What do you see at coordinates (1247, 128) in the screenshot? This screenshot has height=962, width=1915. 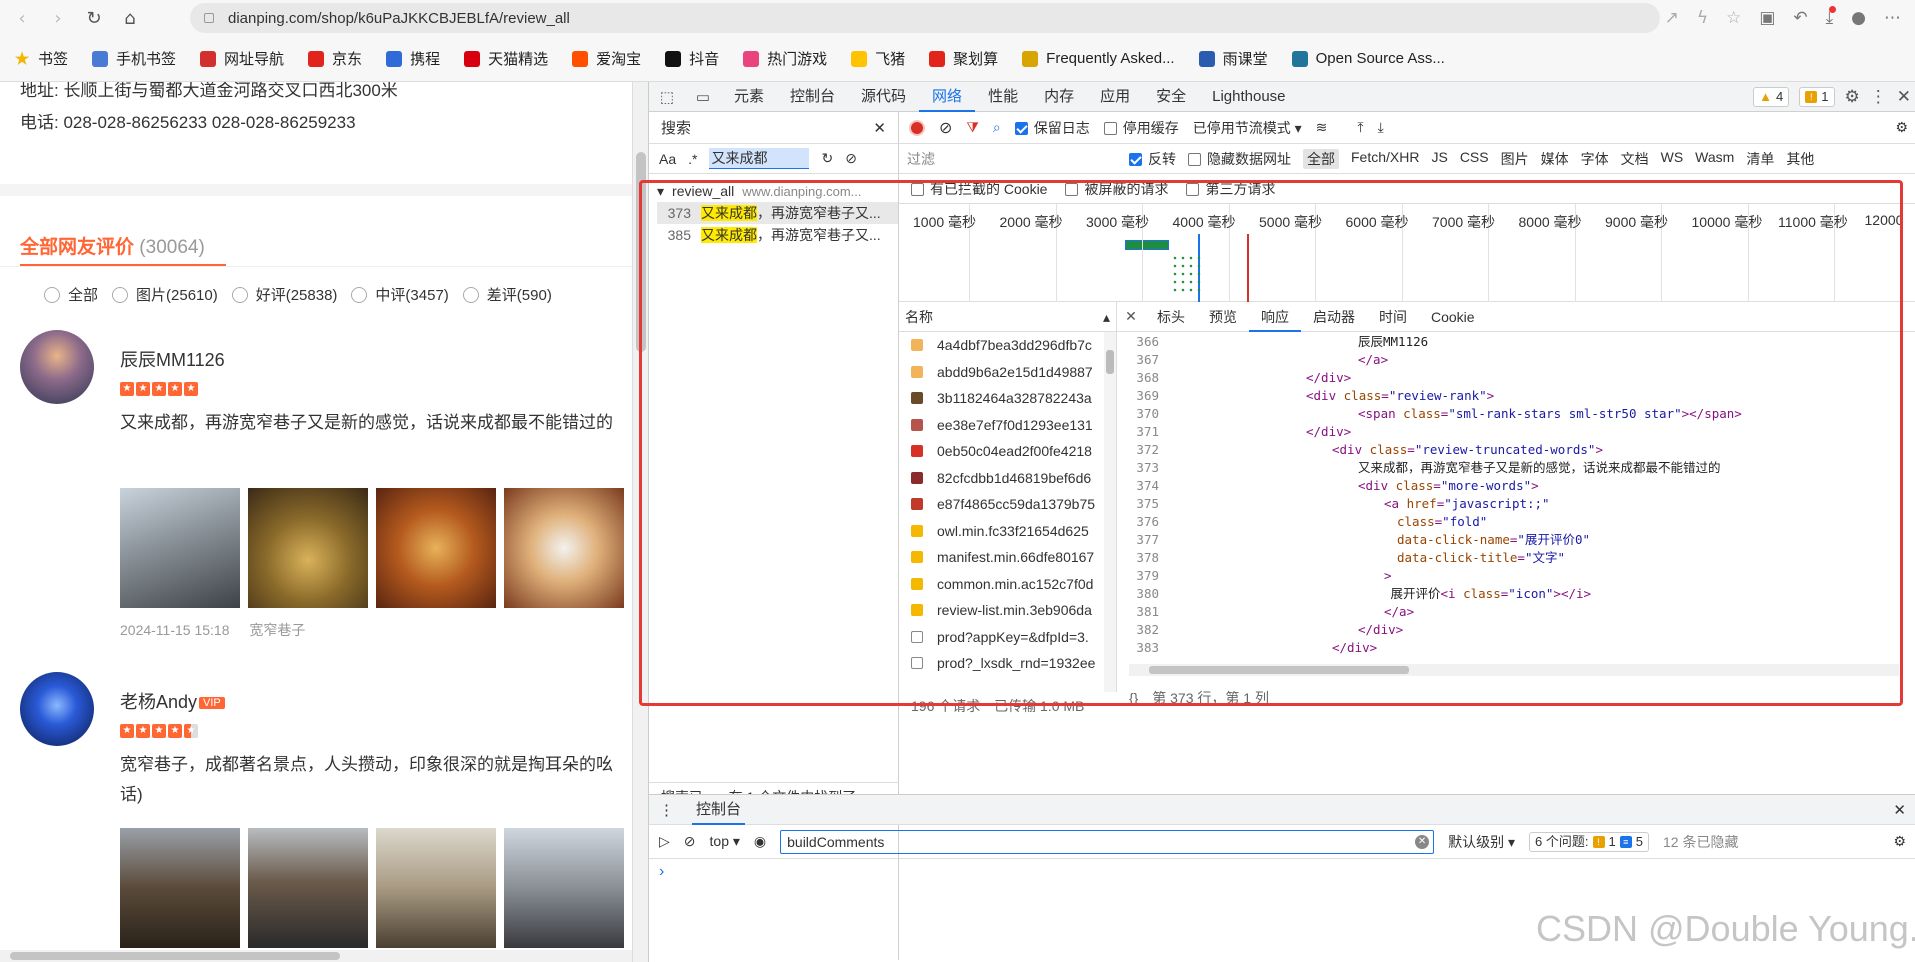 I see `throttle-select: 已停用节流模式 ▾` at bounding box center [1247, 128].